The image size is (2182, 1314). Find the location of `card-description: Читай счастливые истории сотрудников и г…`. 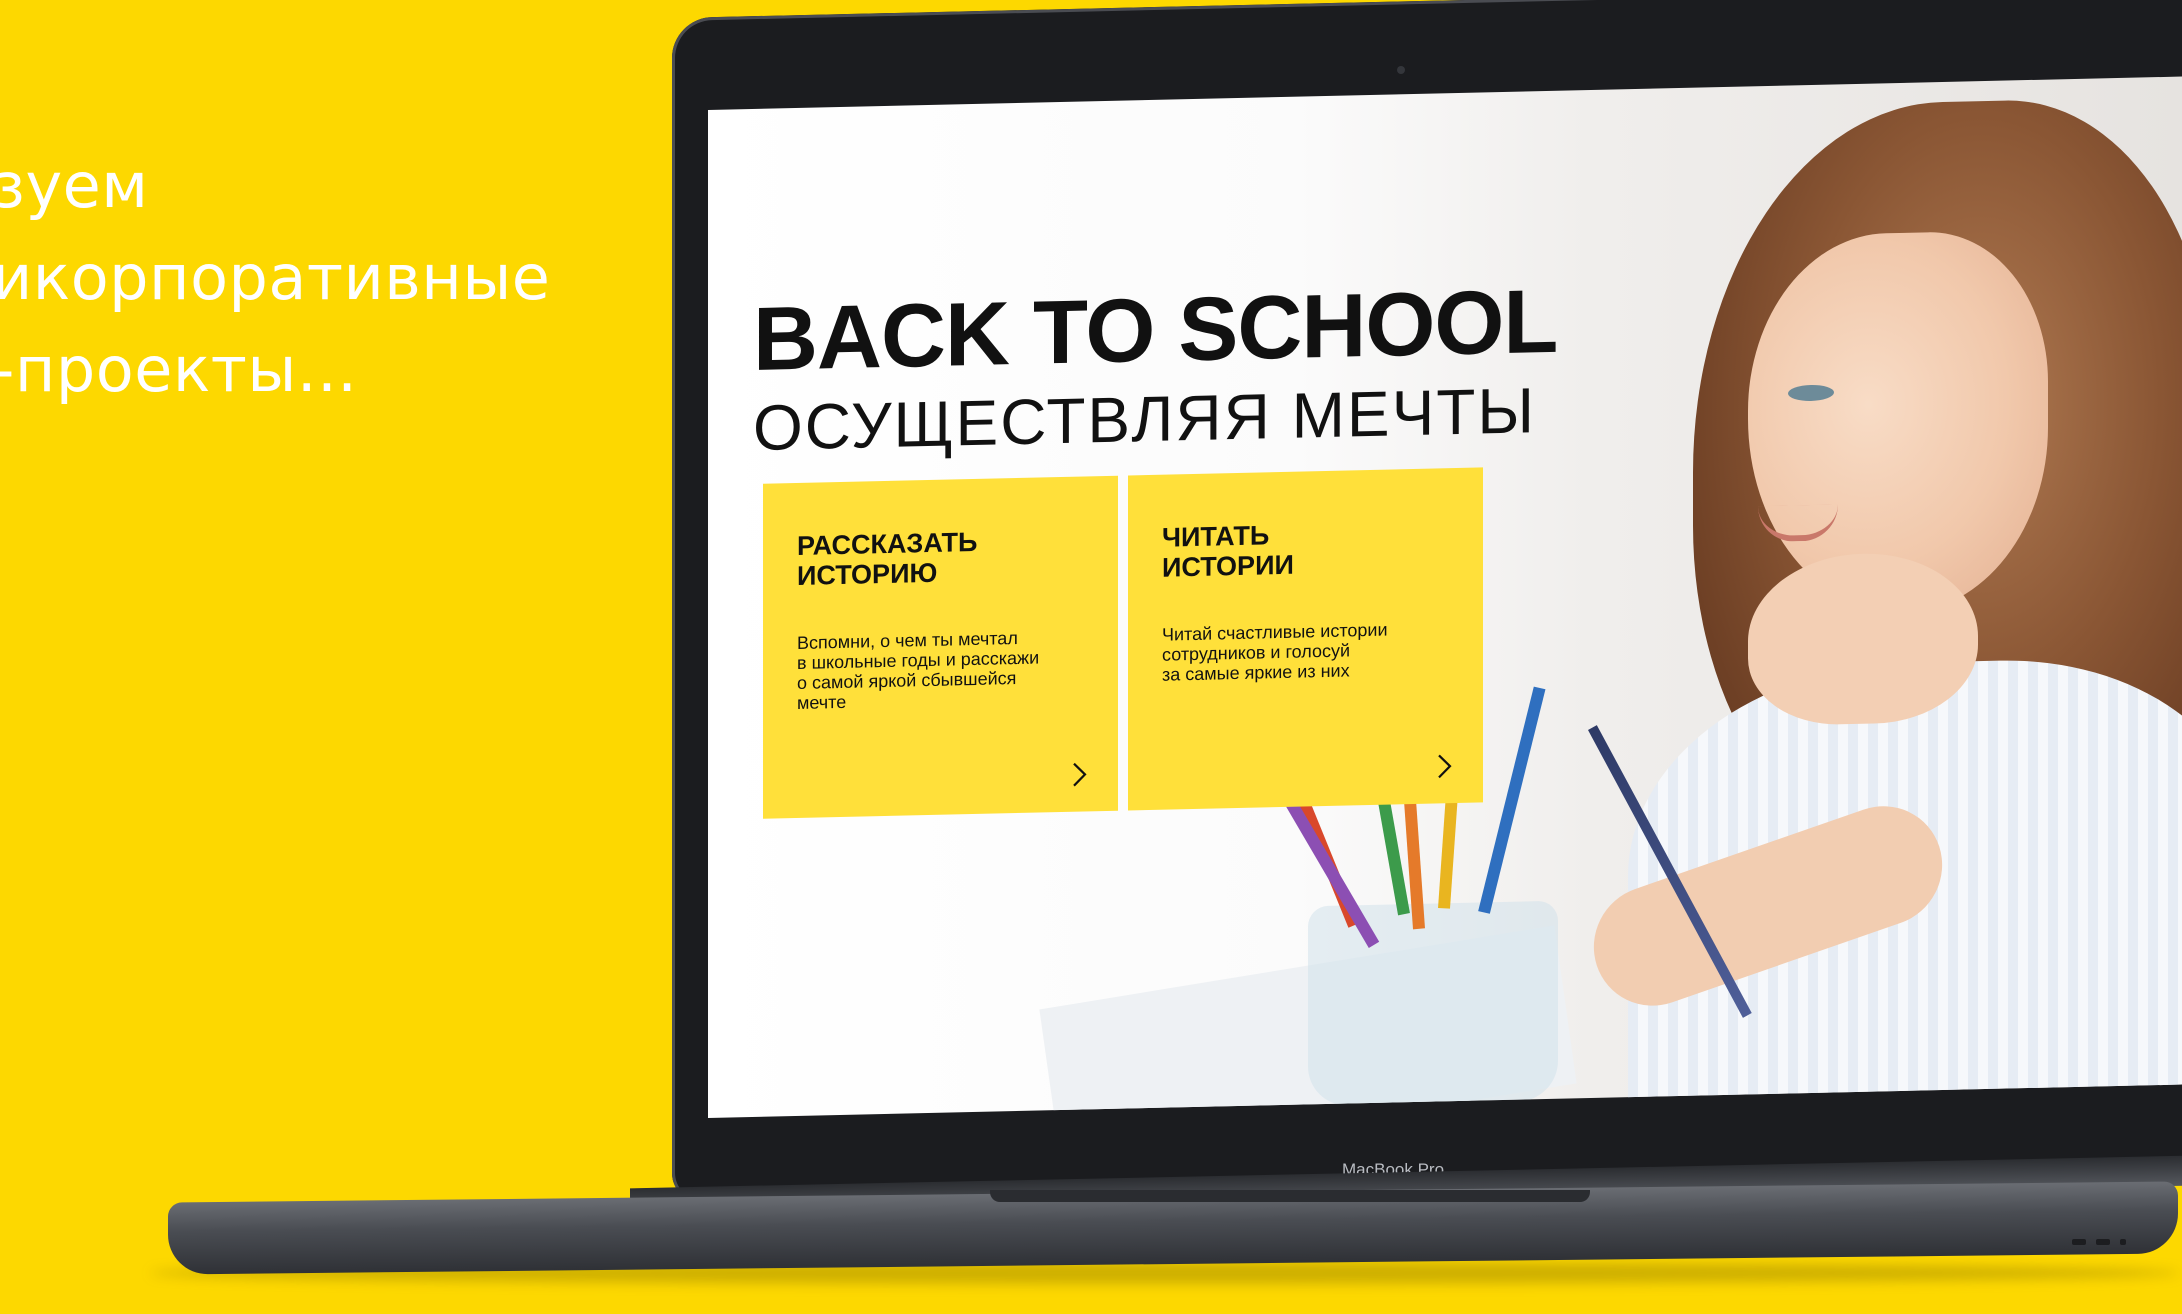

card-description: Читай счастливые истории сотрудников и г… is located at coordinates (1275, 652).